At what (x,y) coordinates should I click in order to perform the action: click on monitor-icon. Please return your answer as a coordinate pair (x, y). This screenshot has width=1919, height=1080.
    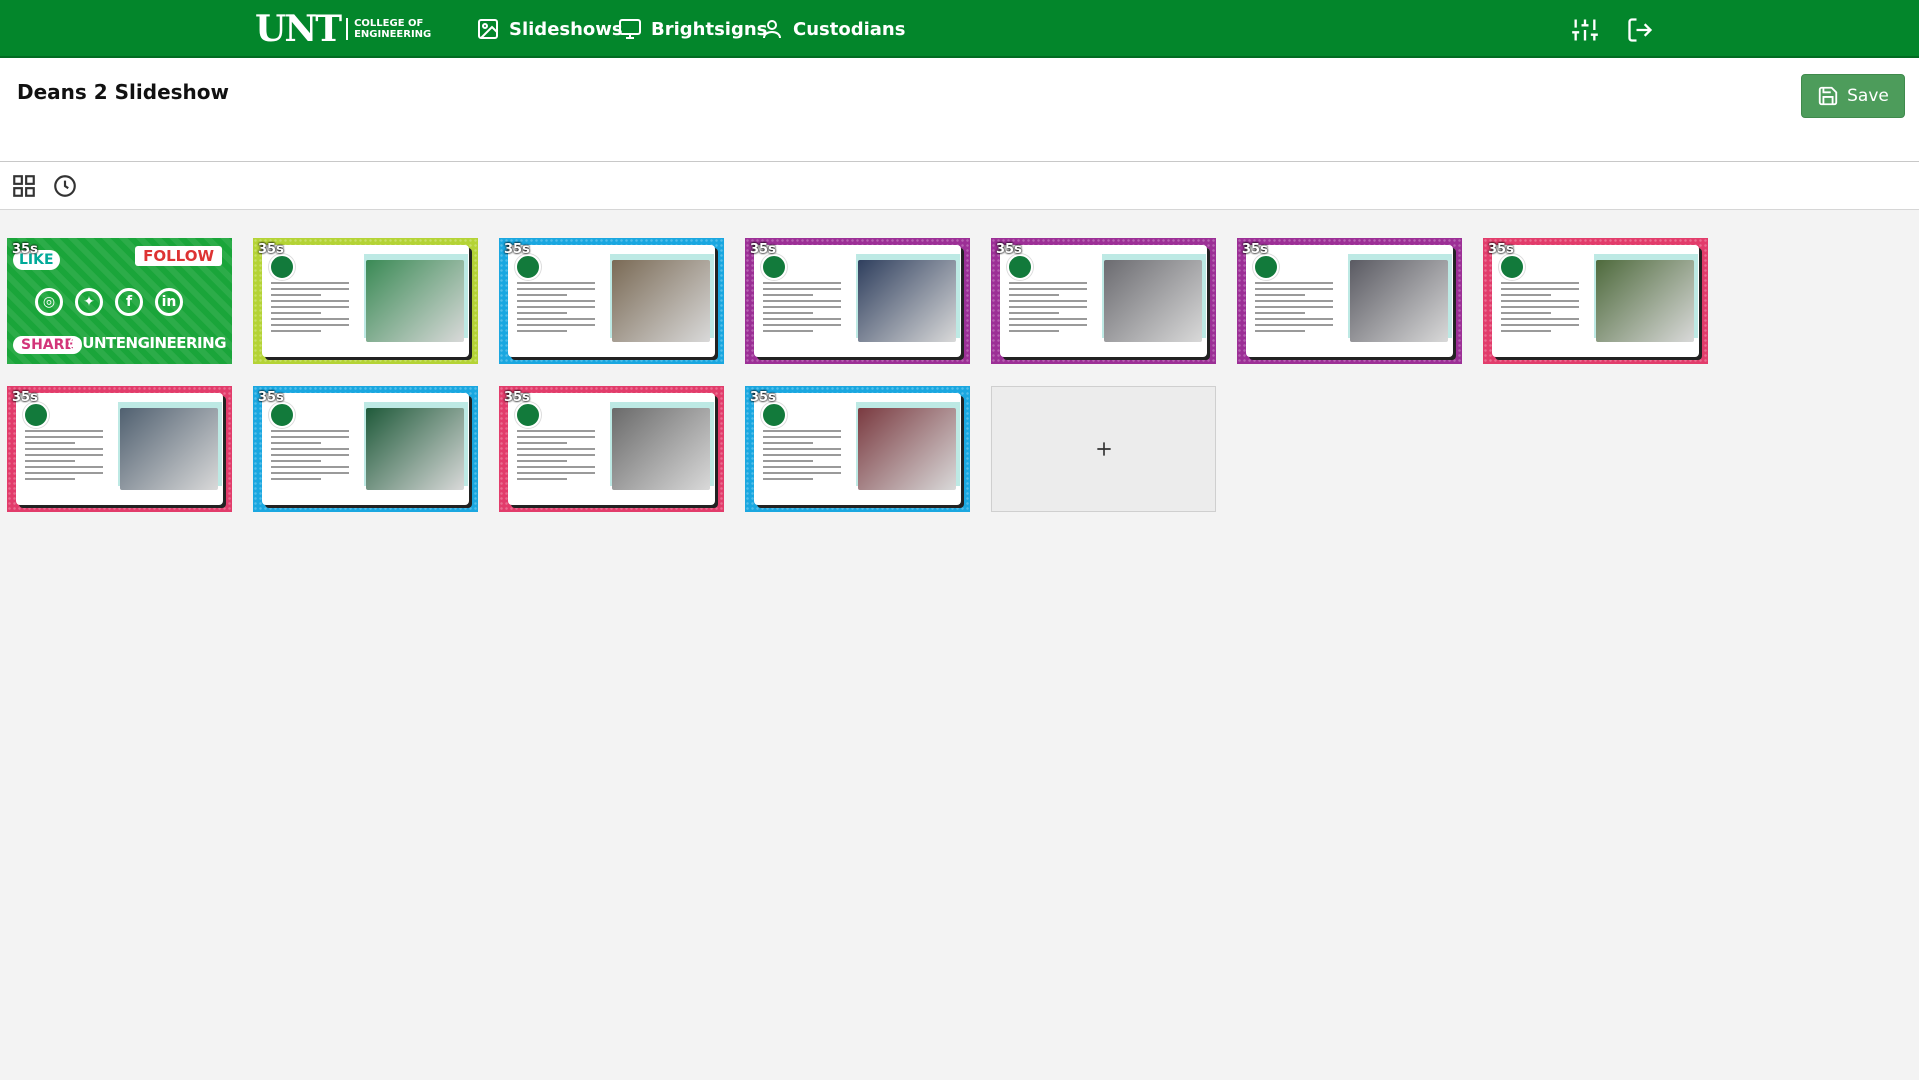
    Looking at the image, I should click on (630, 29).